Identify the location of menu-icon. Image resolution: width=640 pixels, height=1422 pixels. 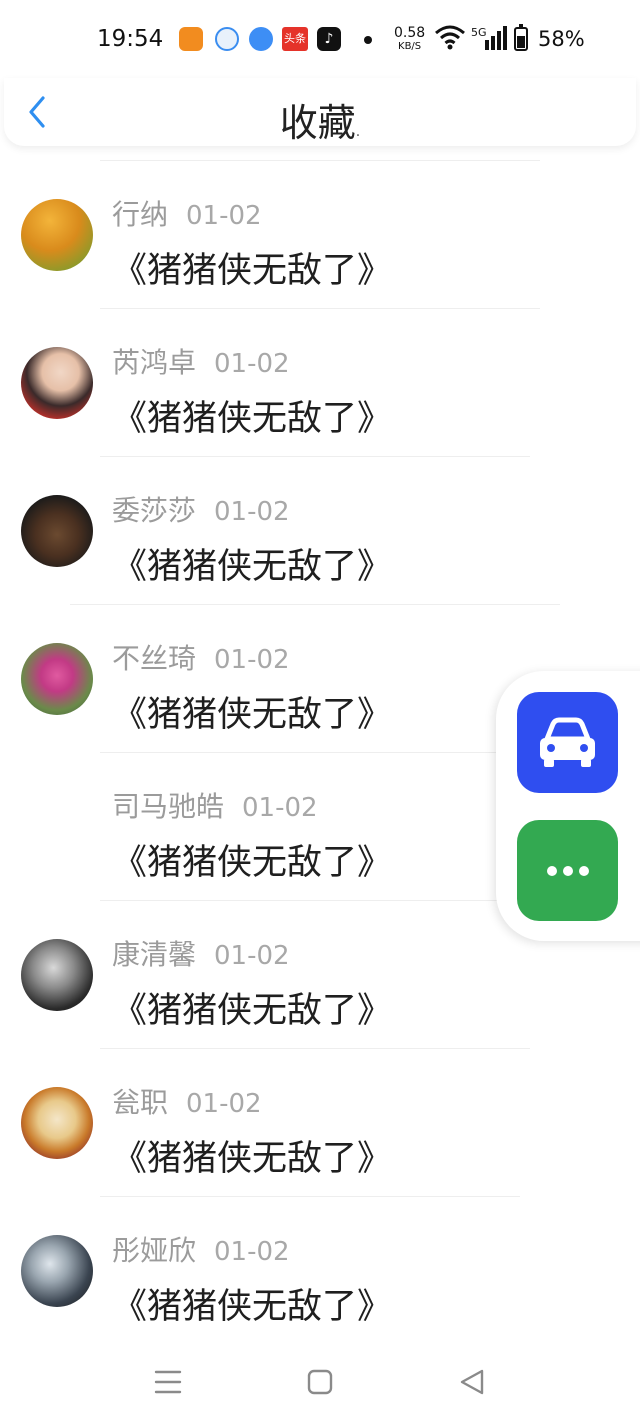
(168, 1382).